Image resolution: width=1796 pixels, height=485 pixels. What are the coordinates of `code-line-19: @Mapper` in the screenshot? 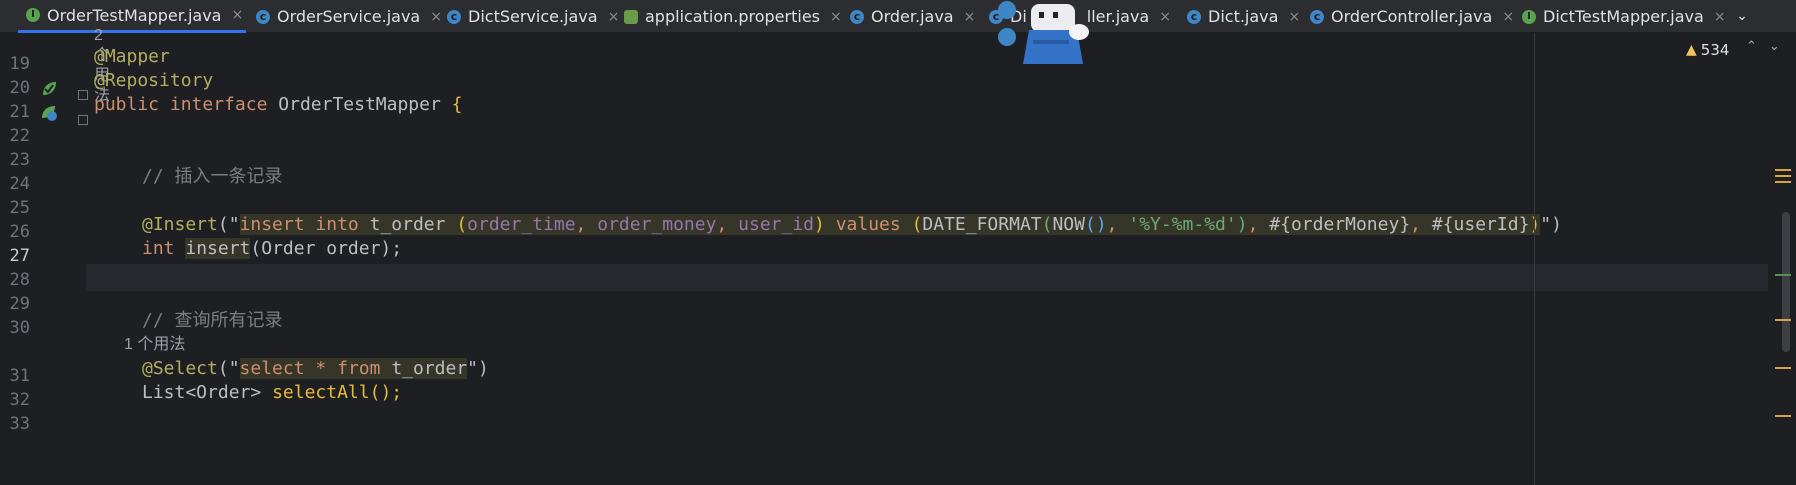 It's located at (132, 56).